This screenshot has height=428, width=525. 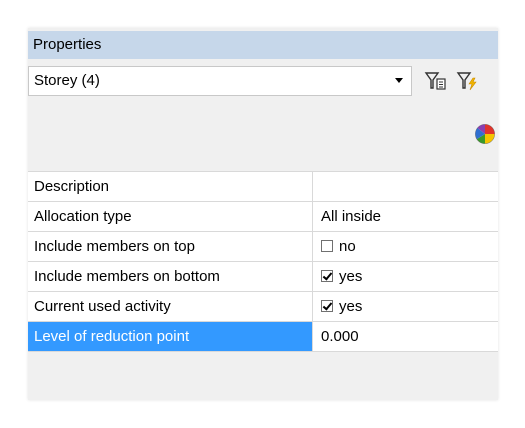 I want to click on property-name: Description, so click(x=170, y=186).